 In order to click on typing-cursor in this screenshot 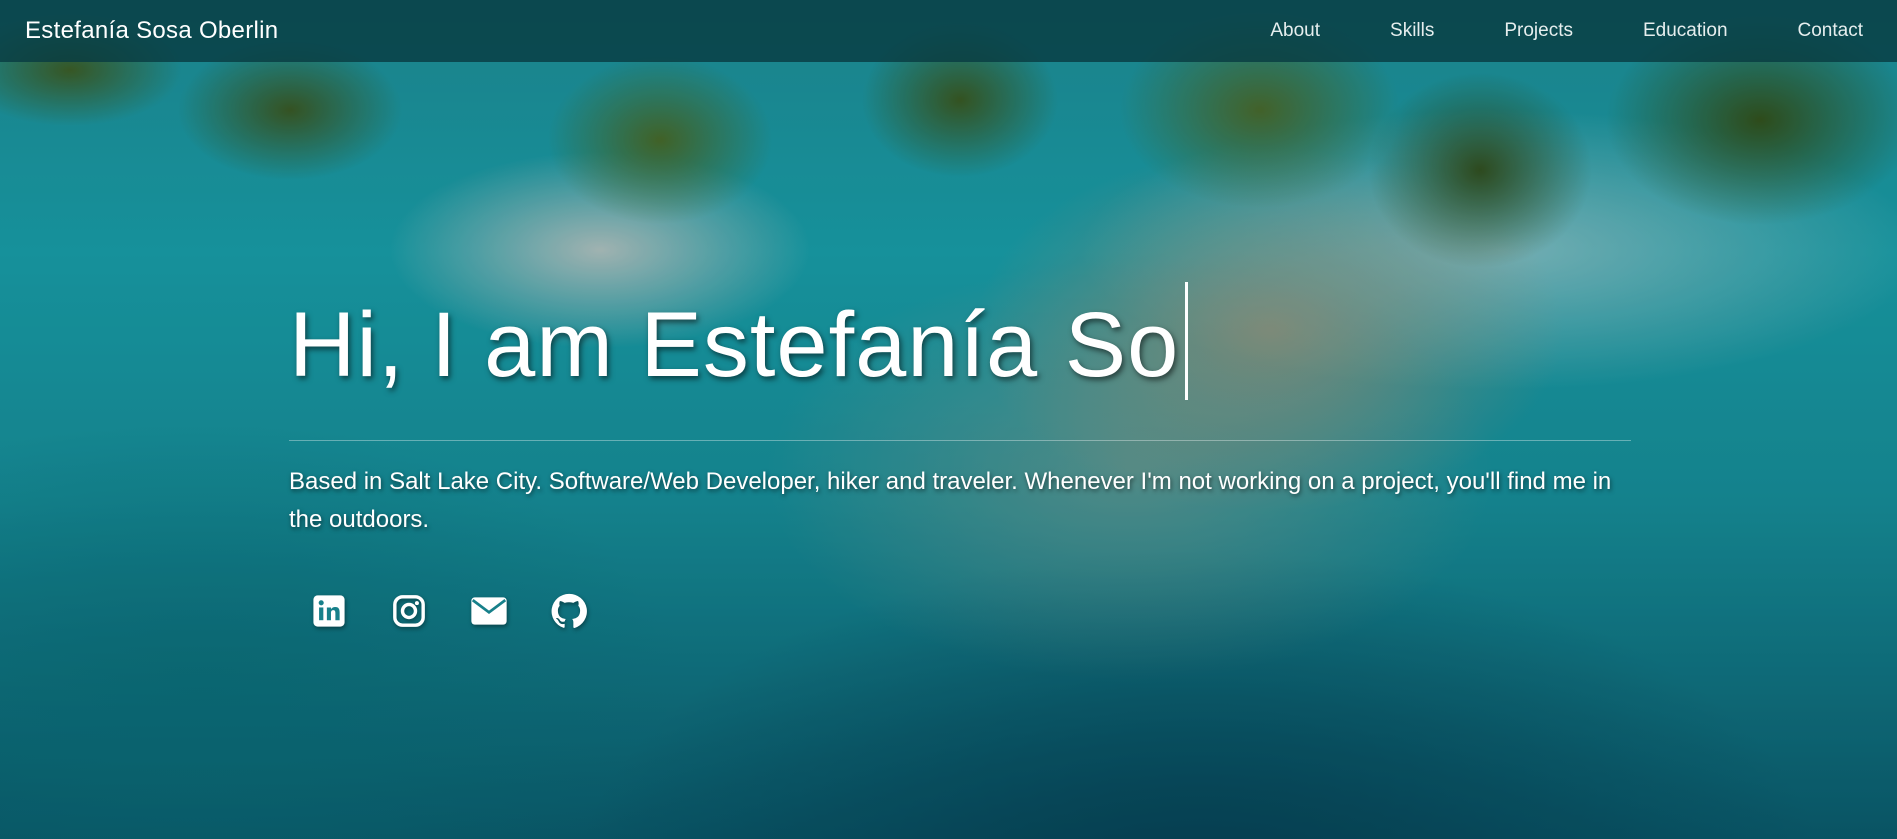, I will do `click(1187, 341)`.